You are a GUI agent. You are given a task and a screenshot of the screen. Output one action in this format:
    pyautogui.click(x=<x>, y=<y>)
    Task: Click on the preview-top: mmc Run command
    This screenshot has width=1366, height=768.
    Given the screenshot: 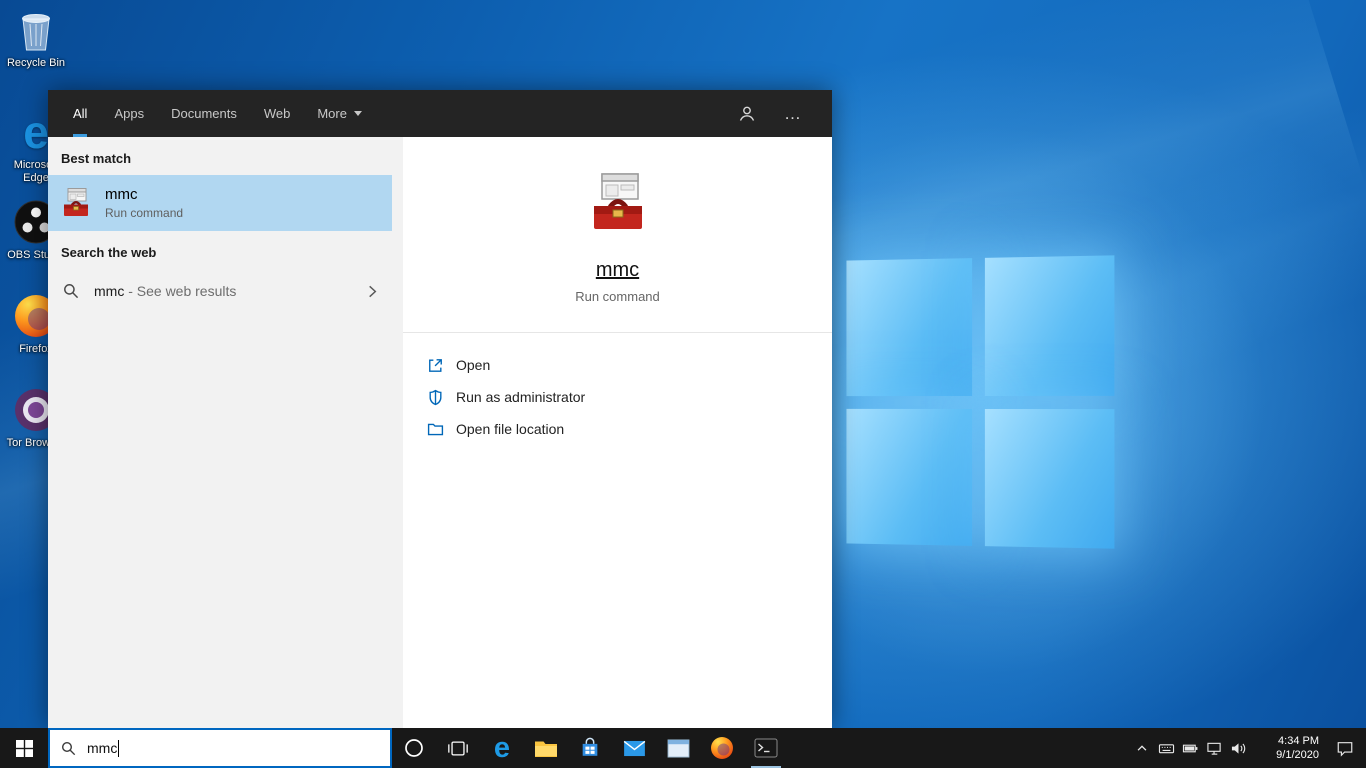 What is the action you would take?
    pyautogui.click(x=617, y=235)
    